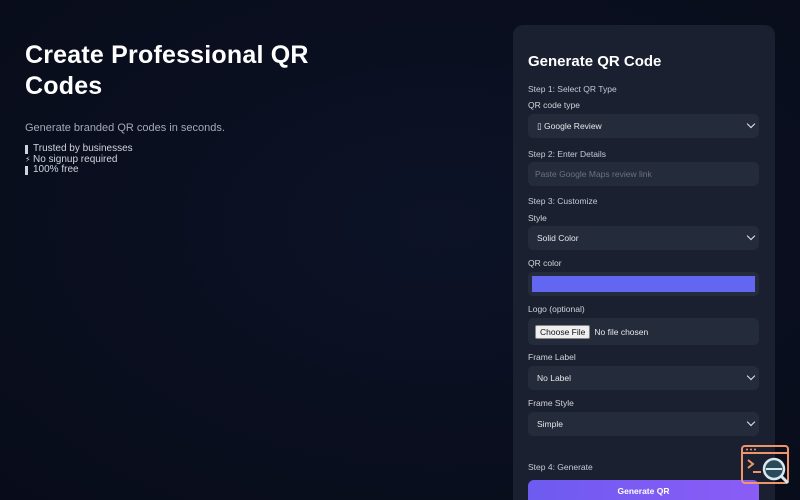 This screenshot has width=800, height=500. Describe the element at coordinates (572, 89) in the screenshot. I see `step-1-label: Step 1: Select QR Type` at that location.